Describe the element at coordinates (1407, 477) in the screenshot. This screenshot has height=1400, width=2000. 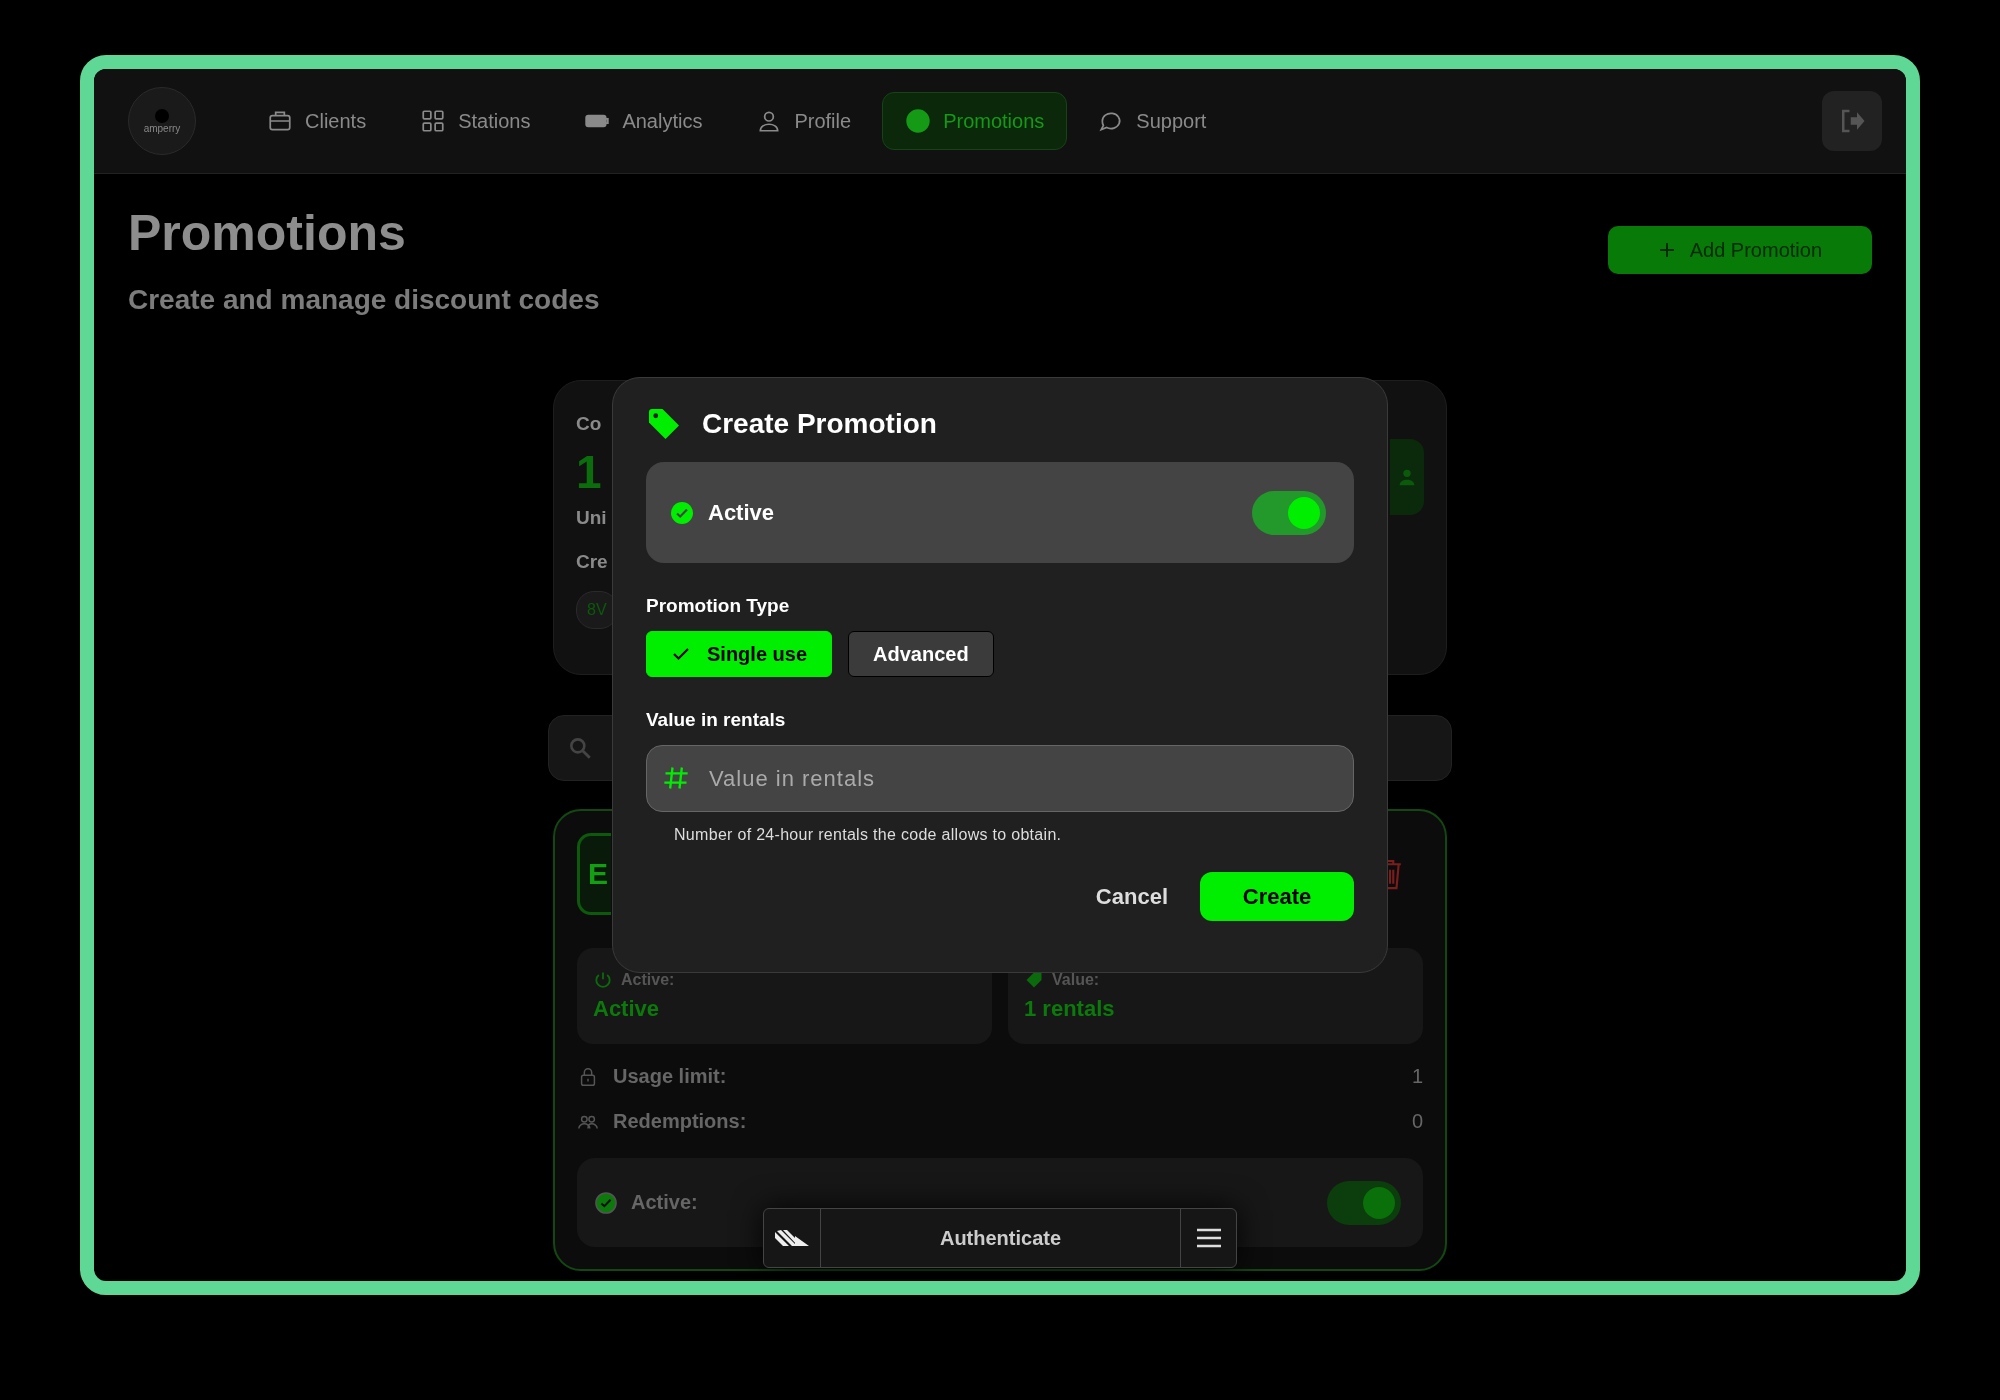
I see `person-icon` at that location.